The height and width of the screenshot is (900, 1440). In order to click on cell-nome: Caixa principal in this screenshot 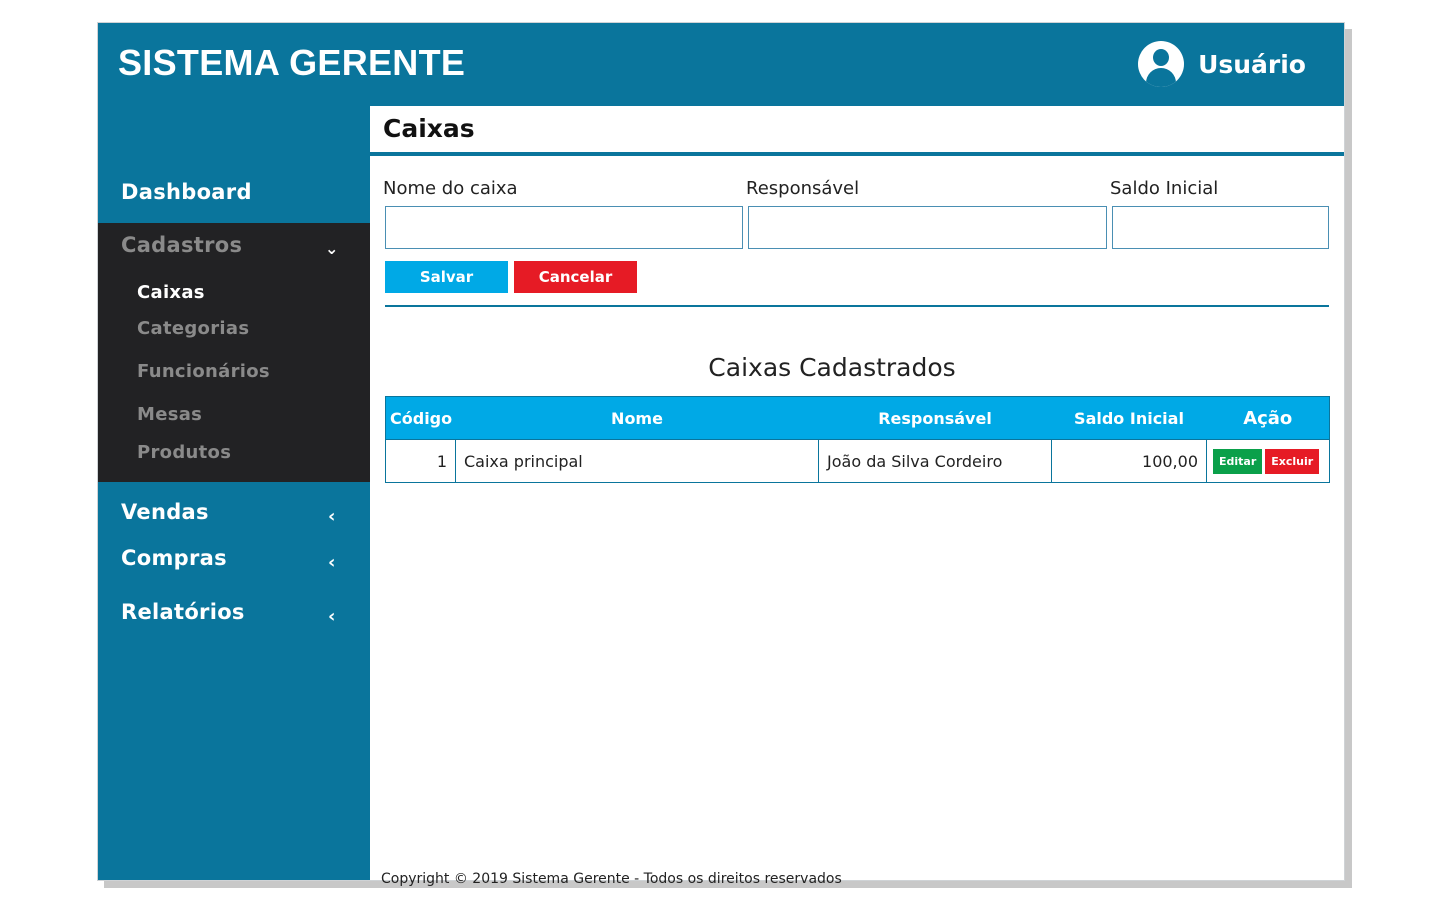, I will do `click(637, 461)`.